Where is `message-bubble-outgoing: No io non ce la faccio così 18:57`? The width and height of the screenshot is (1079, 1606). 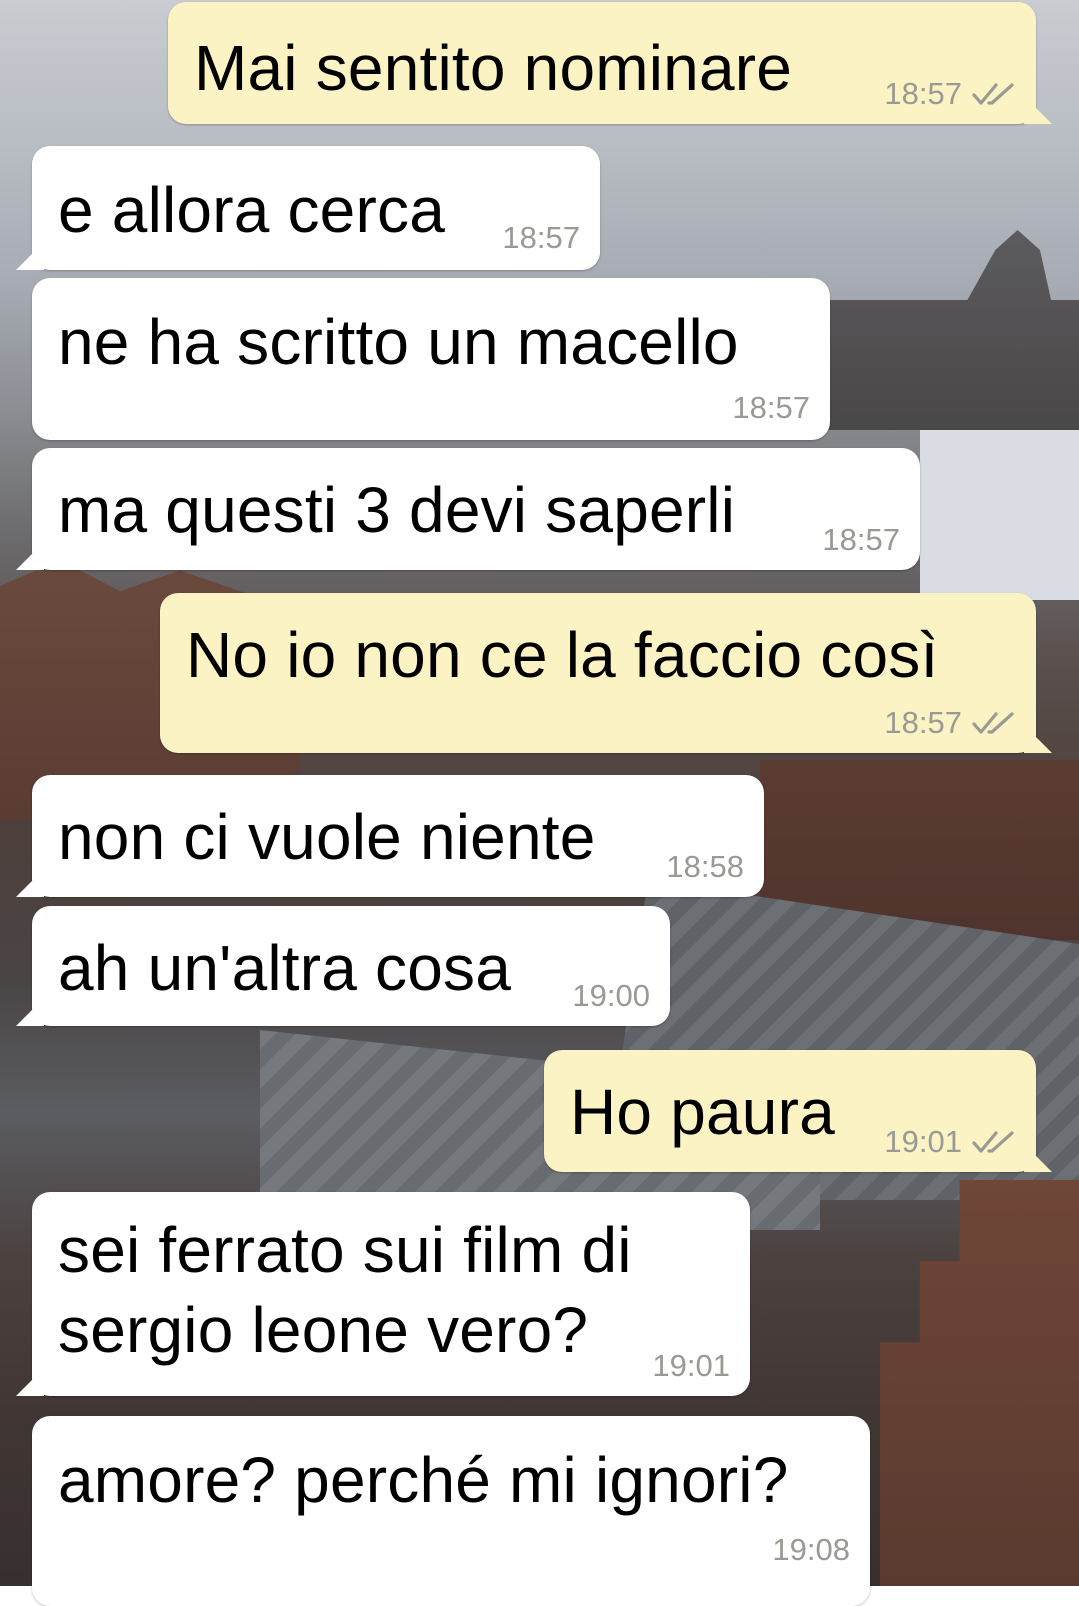 message-bubble-outgoing: No io non ce la faccio così 18:57 is located at coordinates (598, 673).